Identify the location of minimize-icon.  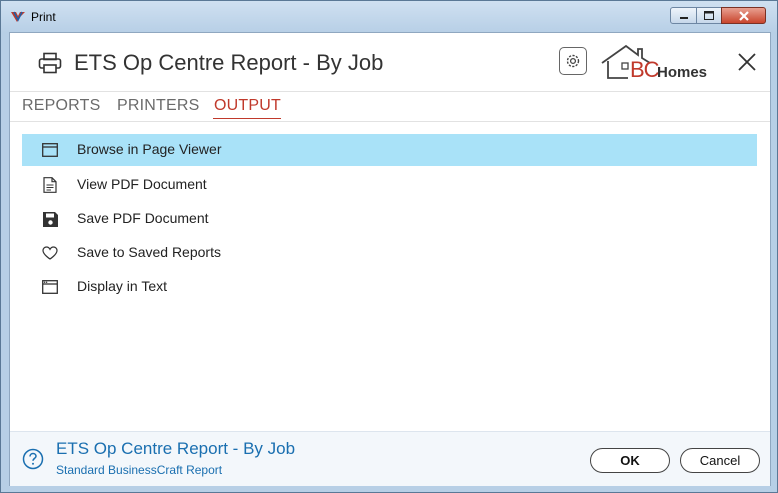
(683, 15).